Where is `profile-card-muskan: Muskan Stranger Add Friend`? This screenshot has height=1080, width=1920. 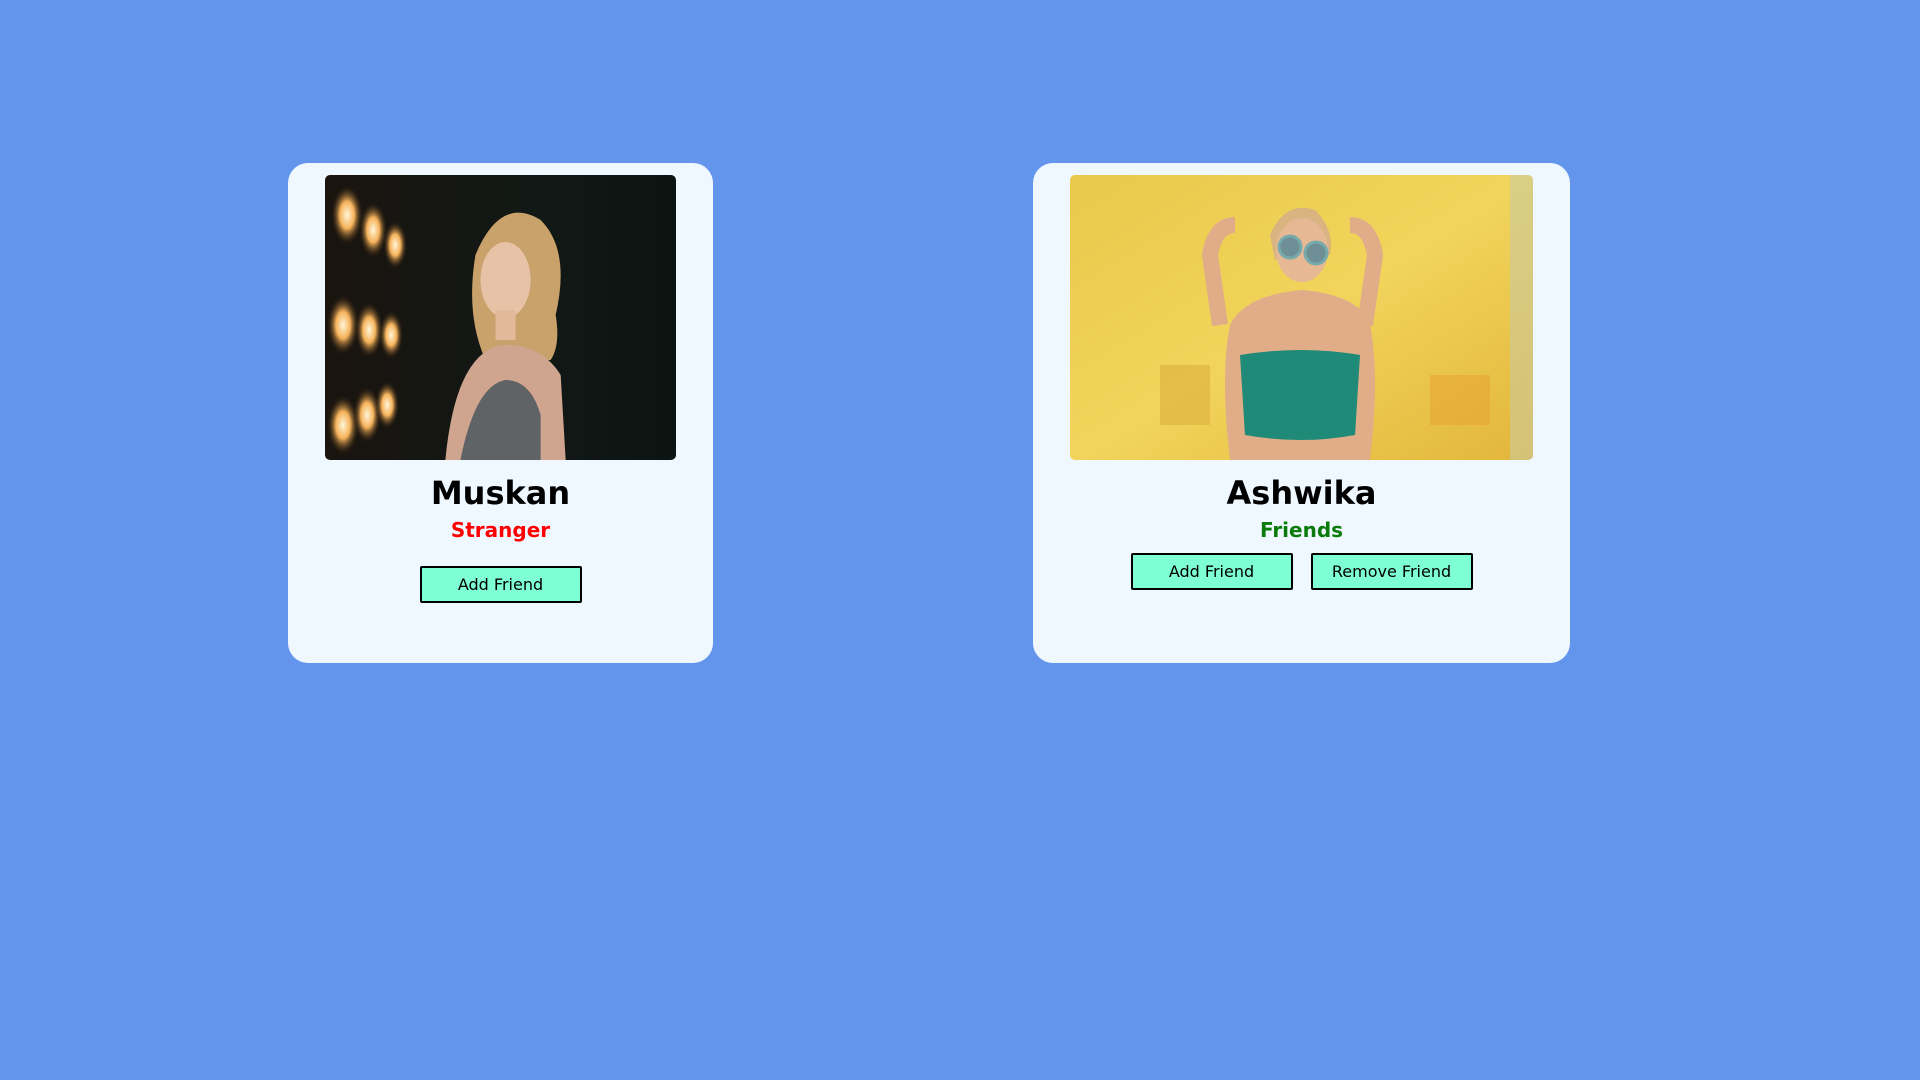 profile-card-muskan: Muskan Stranger Add Friend is located at coordinates (500, 413).